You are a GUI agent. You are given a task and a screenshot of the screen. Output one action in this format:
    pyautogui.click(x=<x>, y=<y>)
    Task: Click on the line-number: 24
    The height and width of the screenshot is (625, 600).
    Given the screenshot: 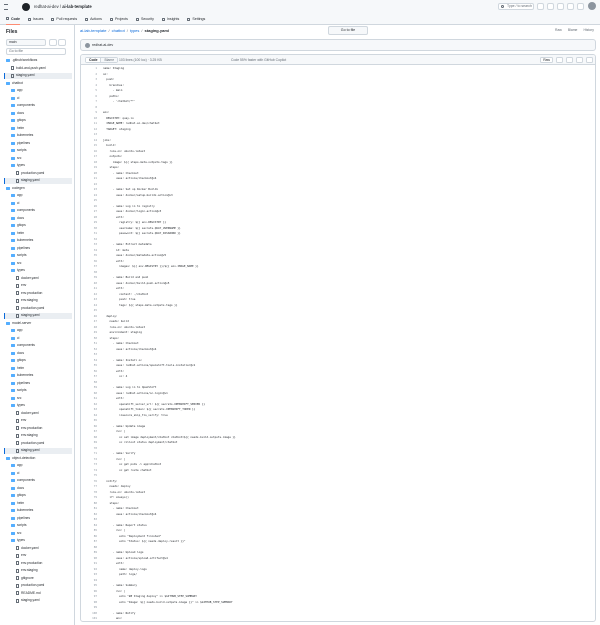 What is the action you would take?
    pyautogui.click(x=92, y=195)
    